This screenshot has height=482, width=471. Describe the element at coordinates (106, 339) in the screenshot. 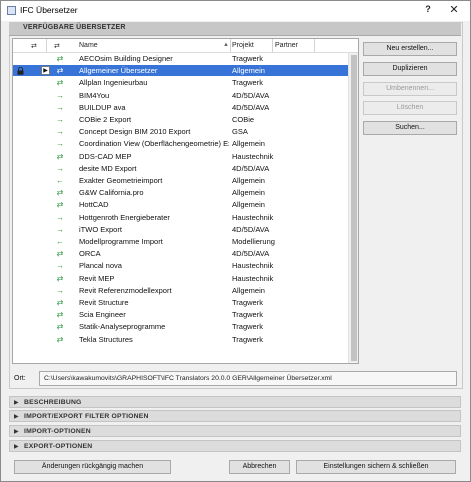

I see `translator-name: Tekla Structures` at that location.